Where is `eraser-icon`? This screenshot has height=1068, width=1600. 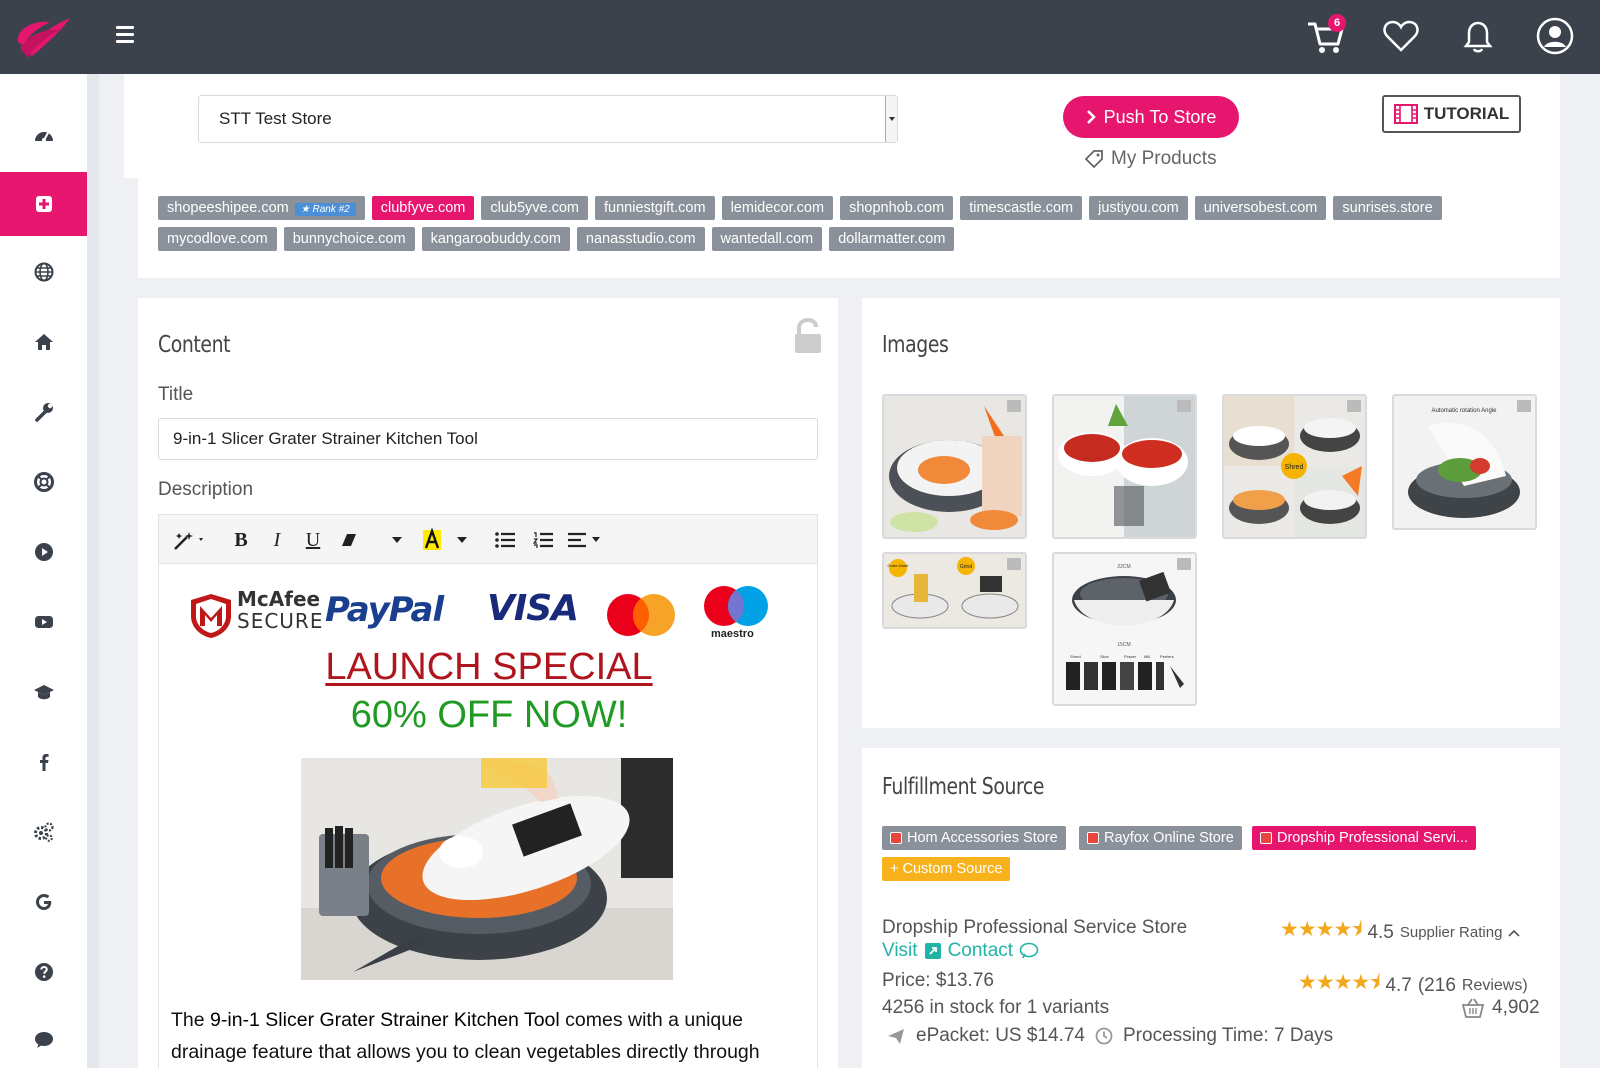 eraser-icon is located at coordinates (349, 540).